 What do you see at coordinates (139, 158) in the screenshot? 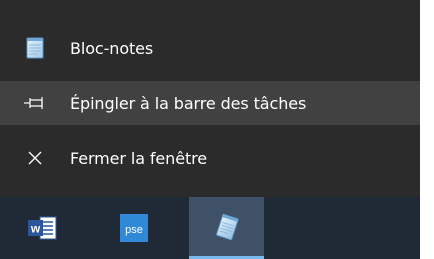
I see `close-window-label: Fermer la fenêtre` at bounding box center [139, 158].